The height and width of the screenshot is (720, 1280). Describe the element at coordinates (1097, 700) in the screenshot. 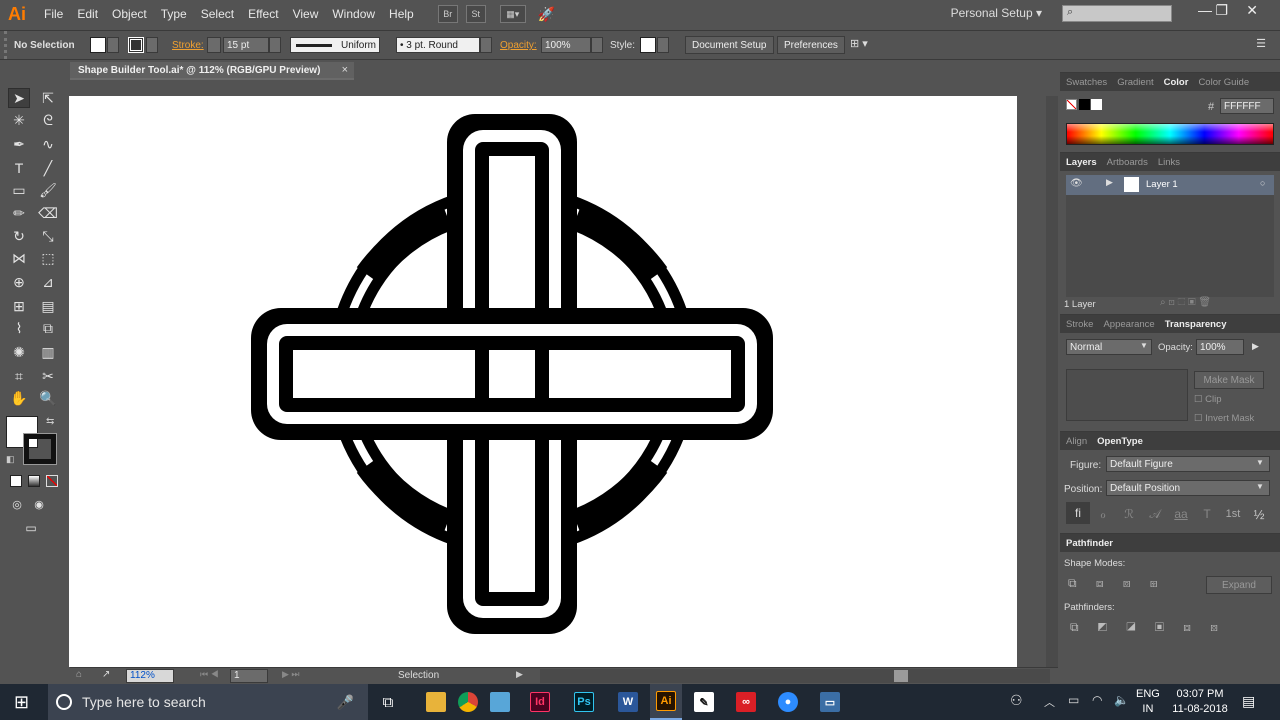

I see `wifi-icon: ◠` at that location.